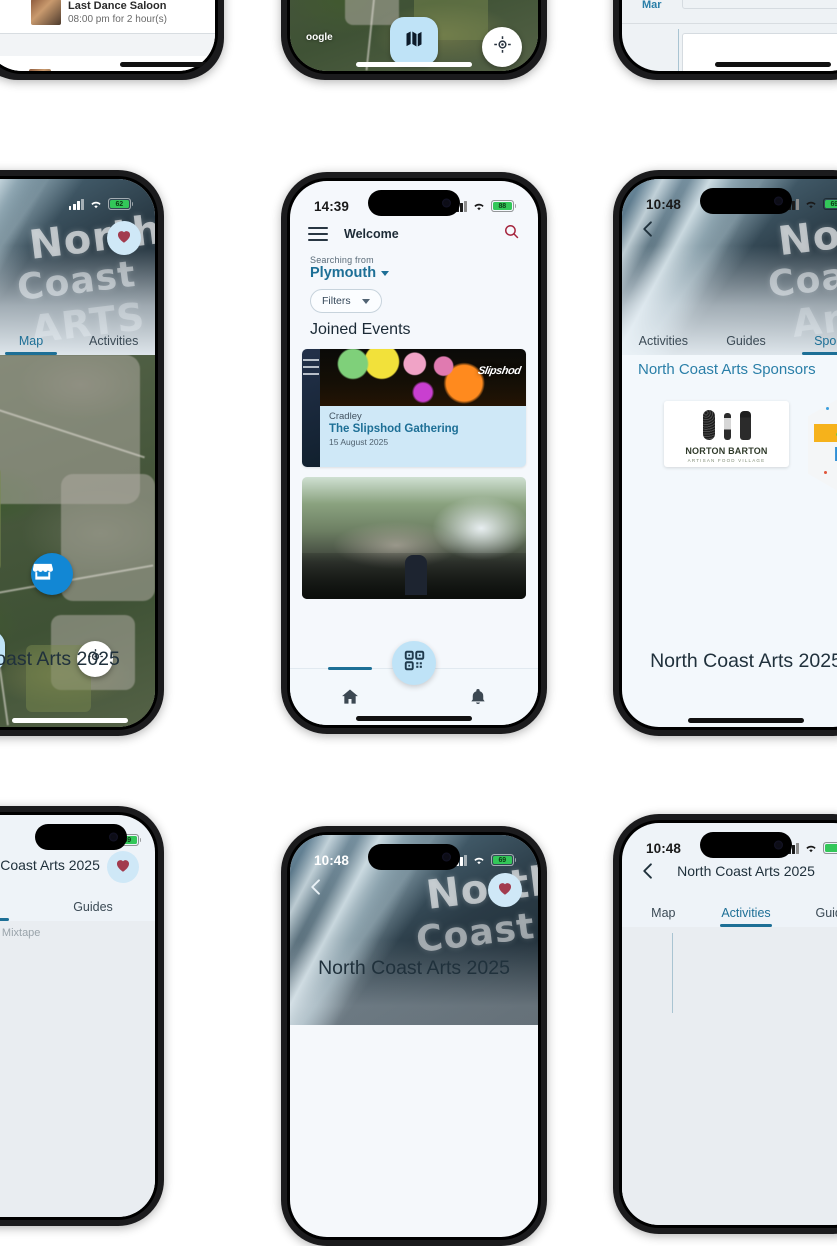  What do you see at coordinates (729, 23) in the screenshot?
I see `divider` at bounding box center [729, 23].